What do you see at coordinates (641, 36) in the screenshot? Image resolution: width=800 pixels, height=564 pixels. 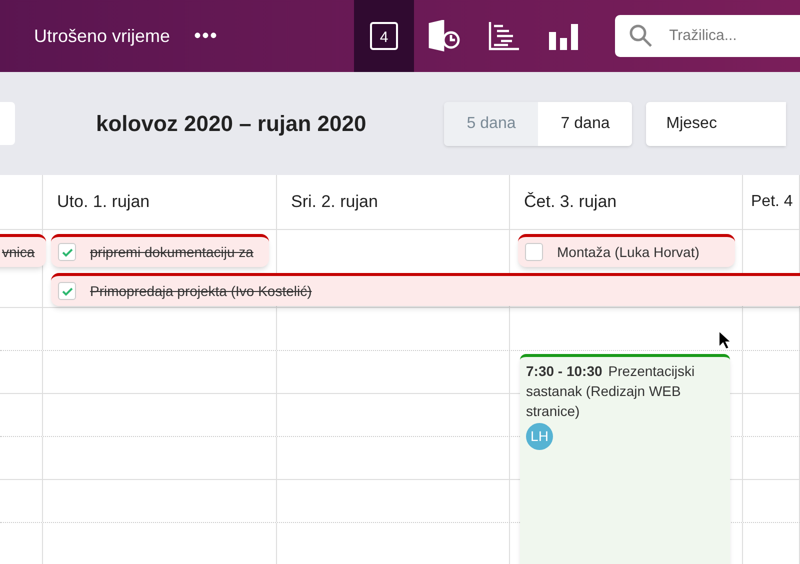 I see `search-icon` at bounding box center [641, 36].